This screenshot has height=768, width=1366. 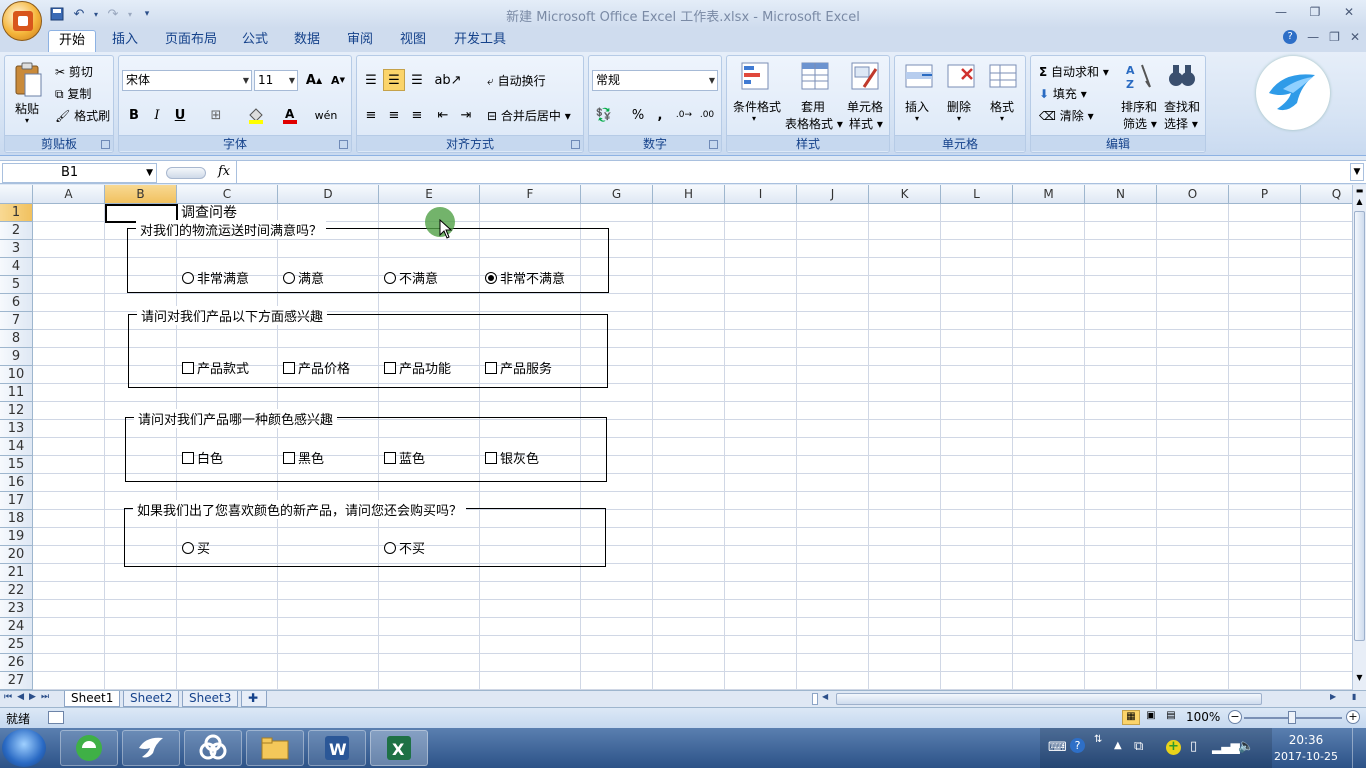 I want to click on redo-icon: ↷, so click(x=113, y=14).